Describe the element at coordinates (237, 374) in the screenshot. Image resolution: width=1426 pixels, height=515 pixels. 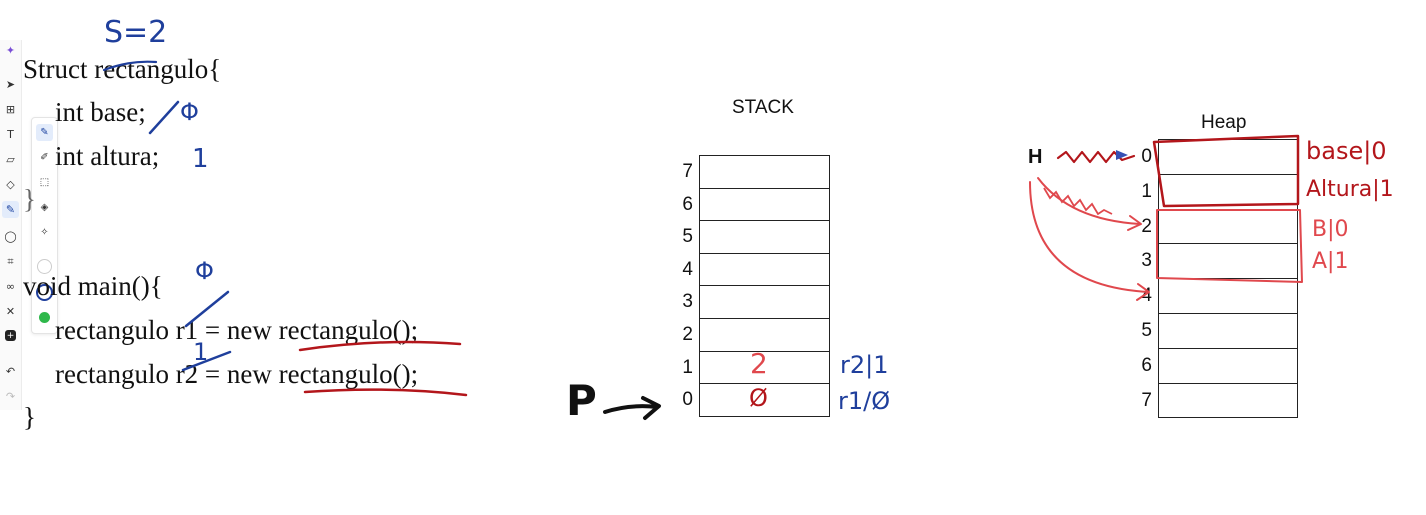
I see `code-line-r2: rectangulo r2 = new rectangulo();` at that location.